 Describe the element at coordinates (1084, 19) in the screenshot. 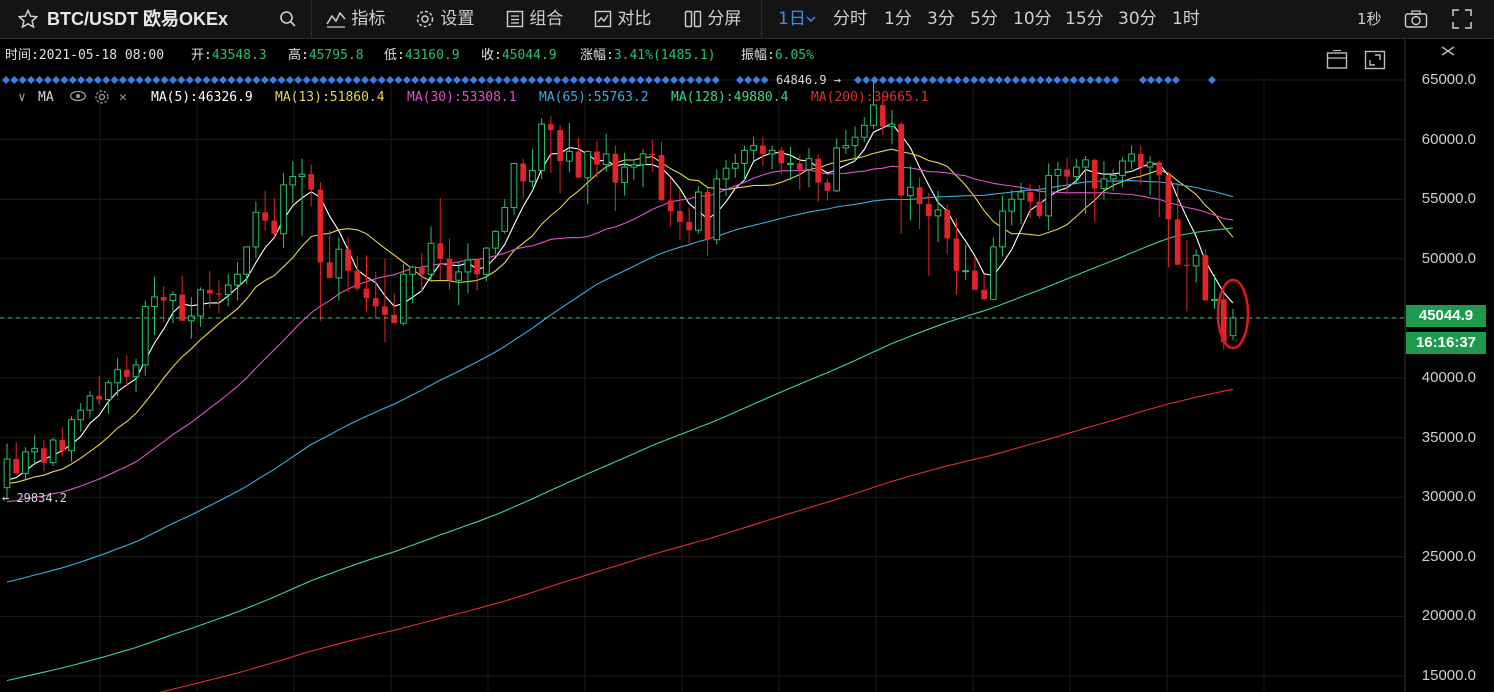

I see `interval-15m: 15分` at that location.